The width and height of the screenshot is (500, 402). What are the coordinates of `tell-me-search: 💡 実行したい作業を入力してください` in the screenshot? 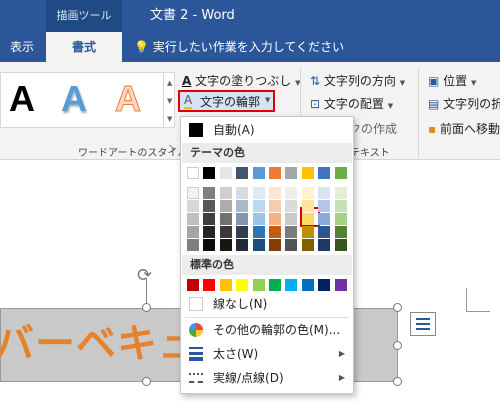 It's located at (239, 47).